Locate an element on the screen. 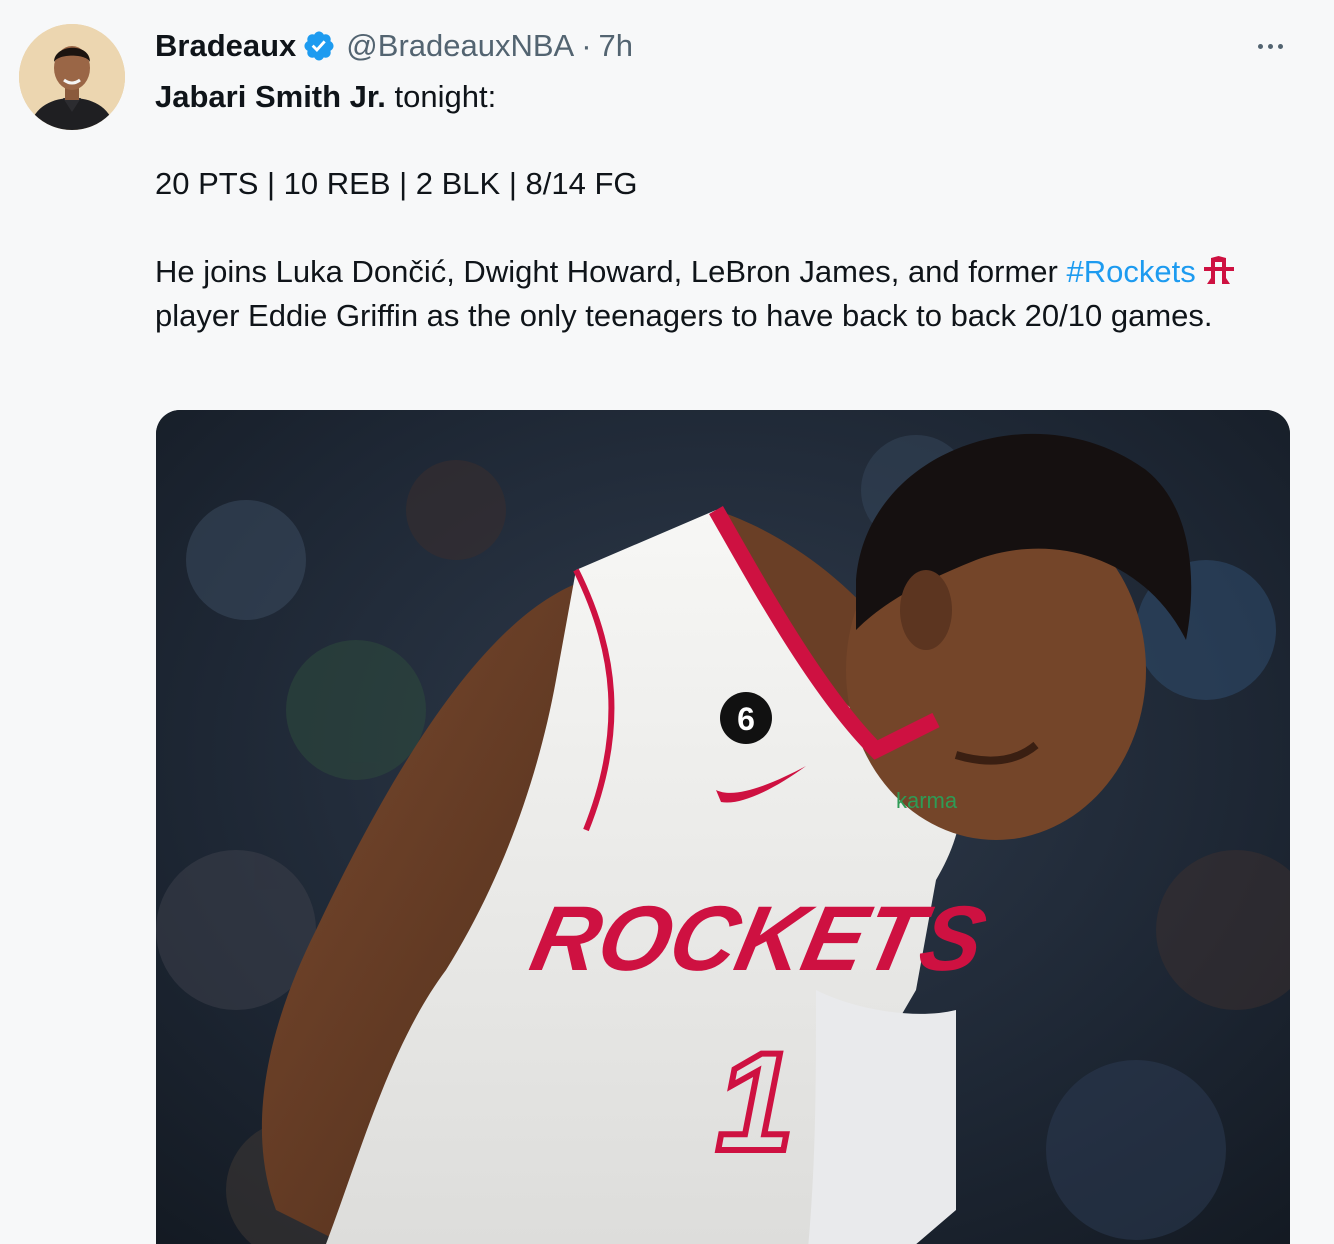  author-display-name: Bradeaux is located at coordinates (225, 46).